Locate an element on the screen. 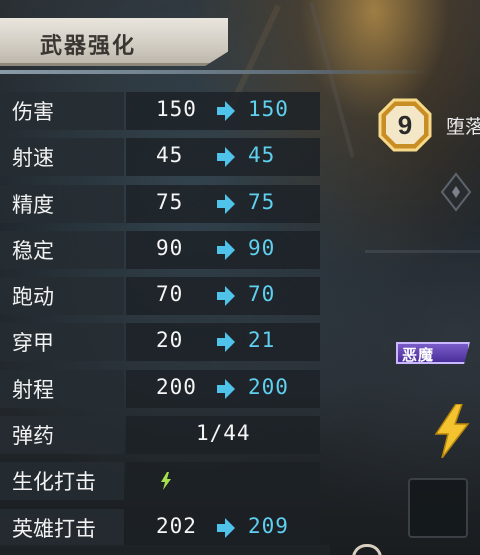 The image size is (480, 555). page-title: 武器强化 is located at coordinates (88, 46).